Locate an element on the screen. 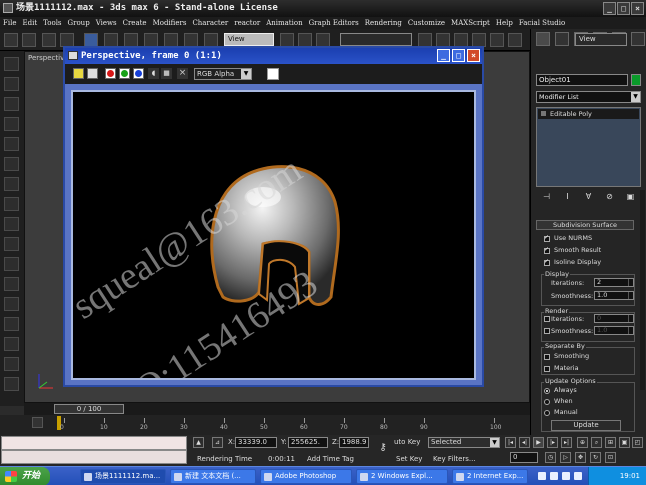  open-mini-curve-editor-icon is located at coordinates (37, 422).